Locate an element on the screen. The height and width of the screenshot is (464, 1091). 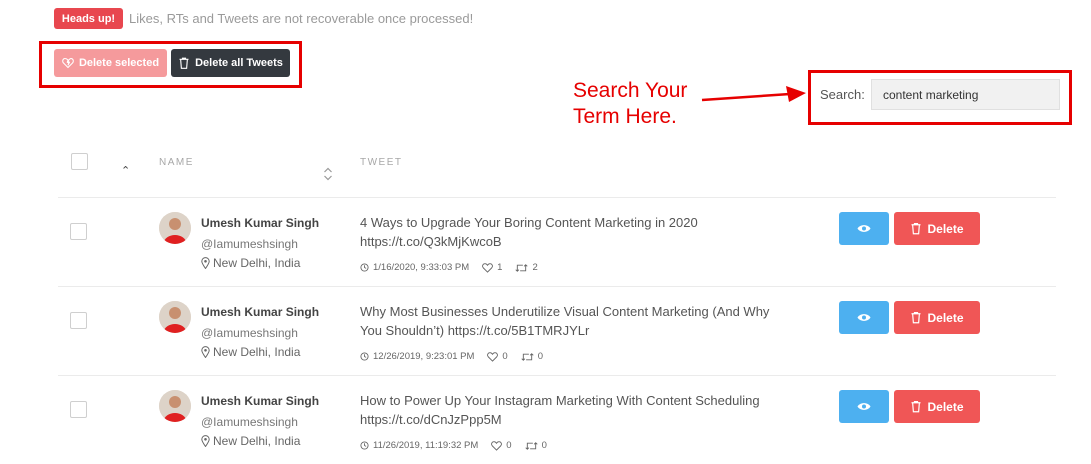
heads-up-badge: Heads up! is located at coordinates (88, 18).